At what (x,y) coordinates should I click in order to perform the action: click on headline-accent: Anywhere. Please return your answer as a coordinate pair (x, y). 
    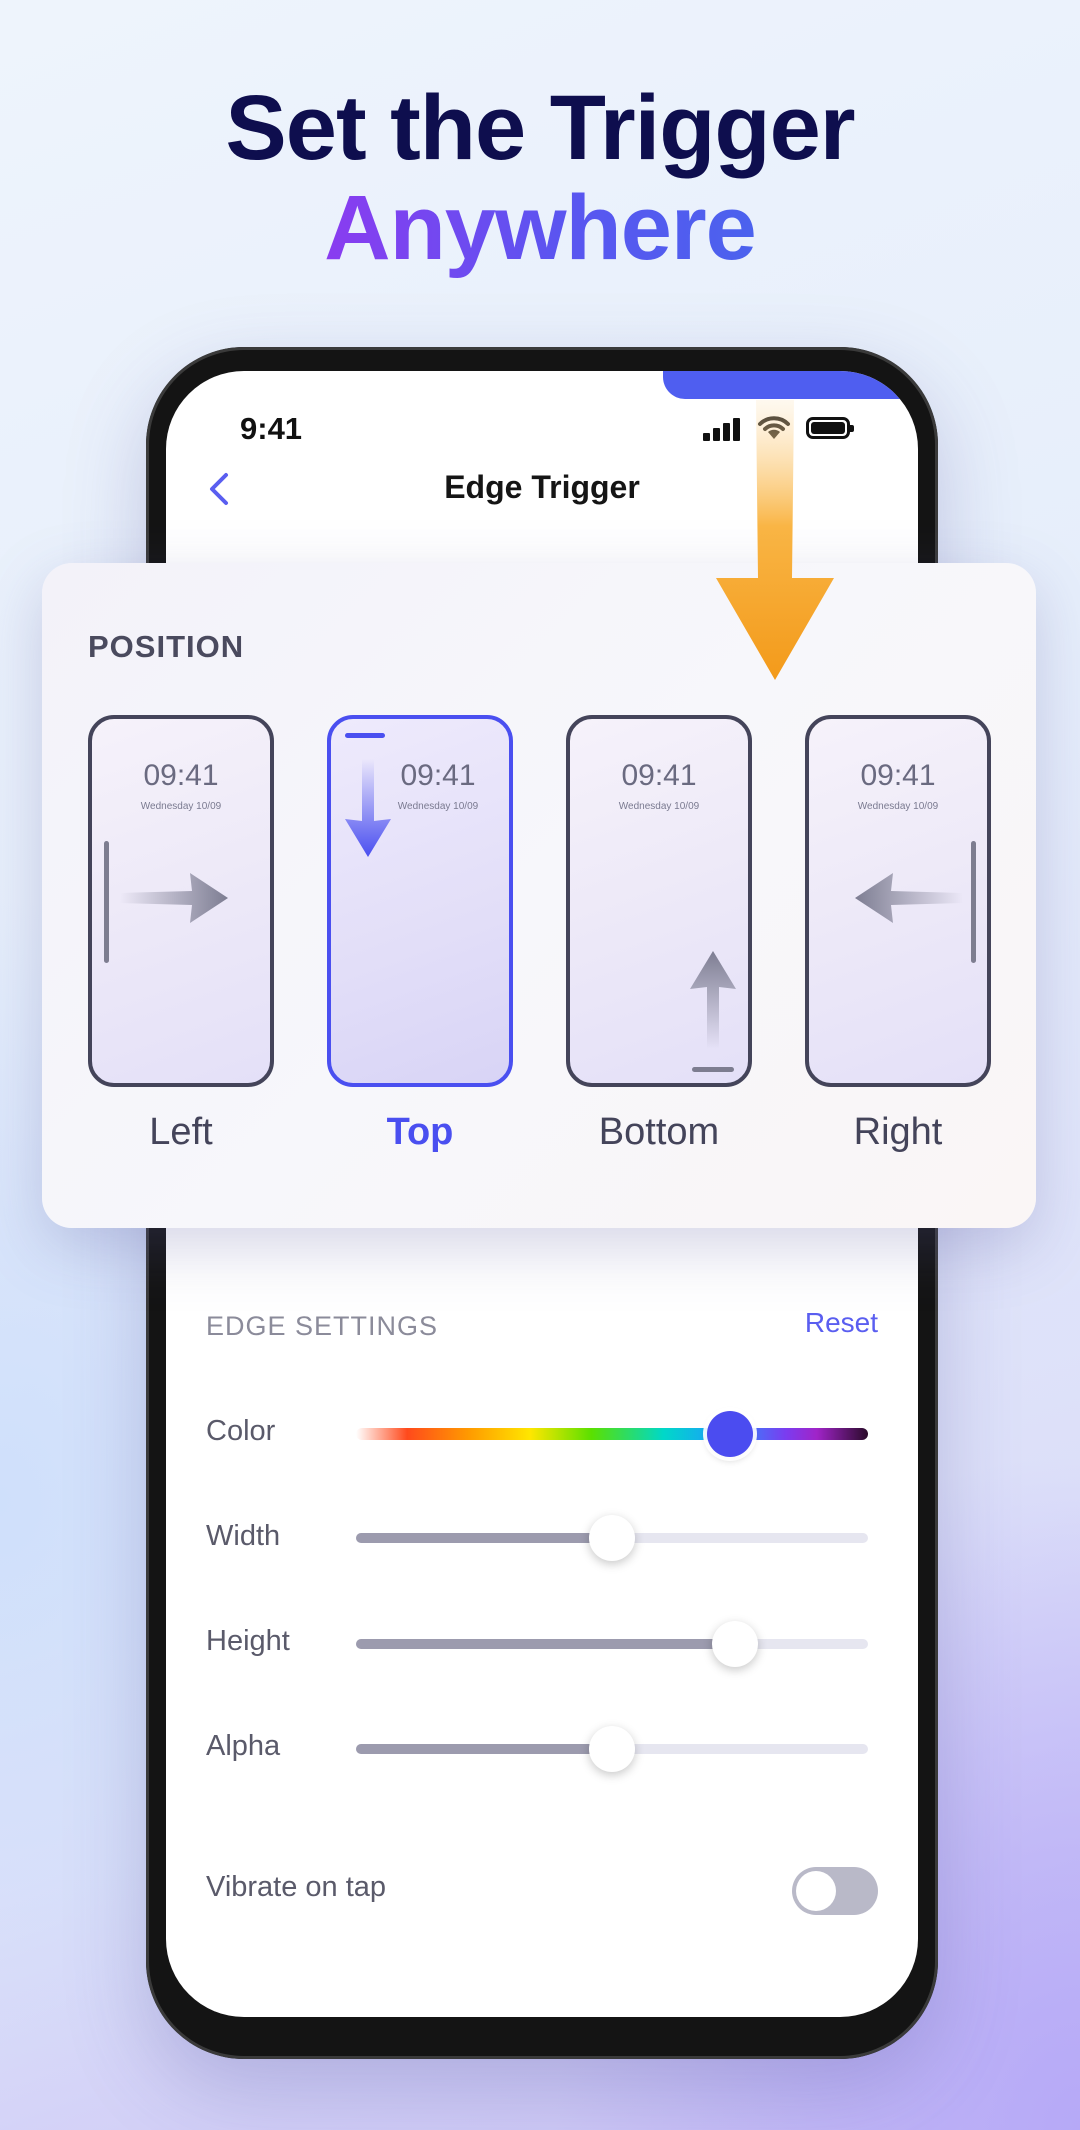
    Looking at the image, I should click on (540, 228).